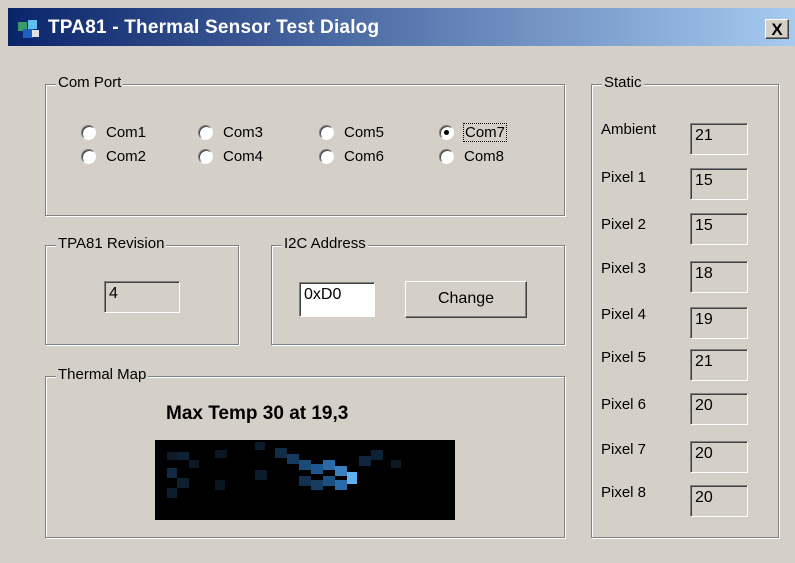 This screenshot has width=795, height=563. Describe the element at coordinates (719, 501) in the screenshot. I see `pixel-8-value: 20` at that location.